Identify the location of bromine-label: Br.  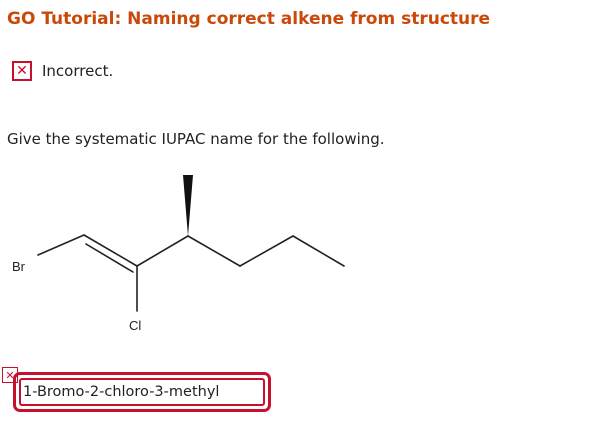
(19, 266).